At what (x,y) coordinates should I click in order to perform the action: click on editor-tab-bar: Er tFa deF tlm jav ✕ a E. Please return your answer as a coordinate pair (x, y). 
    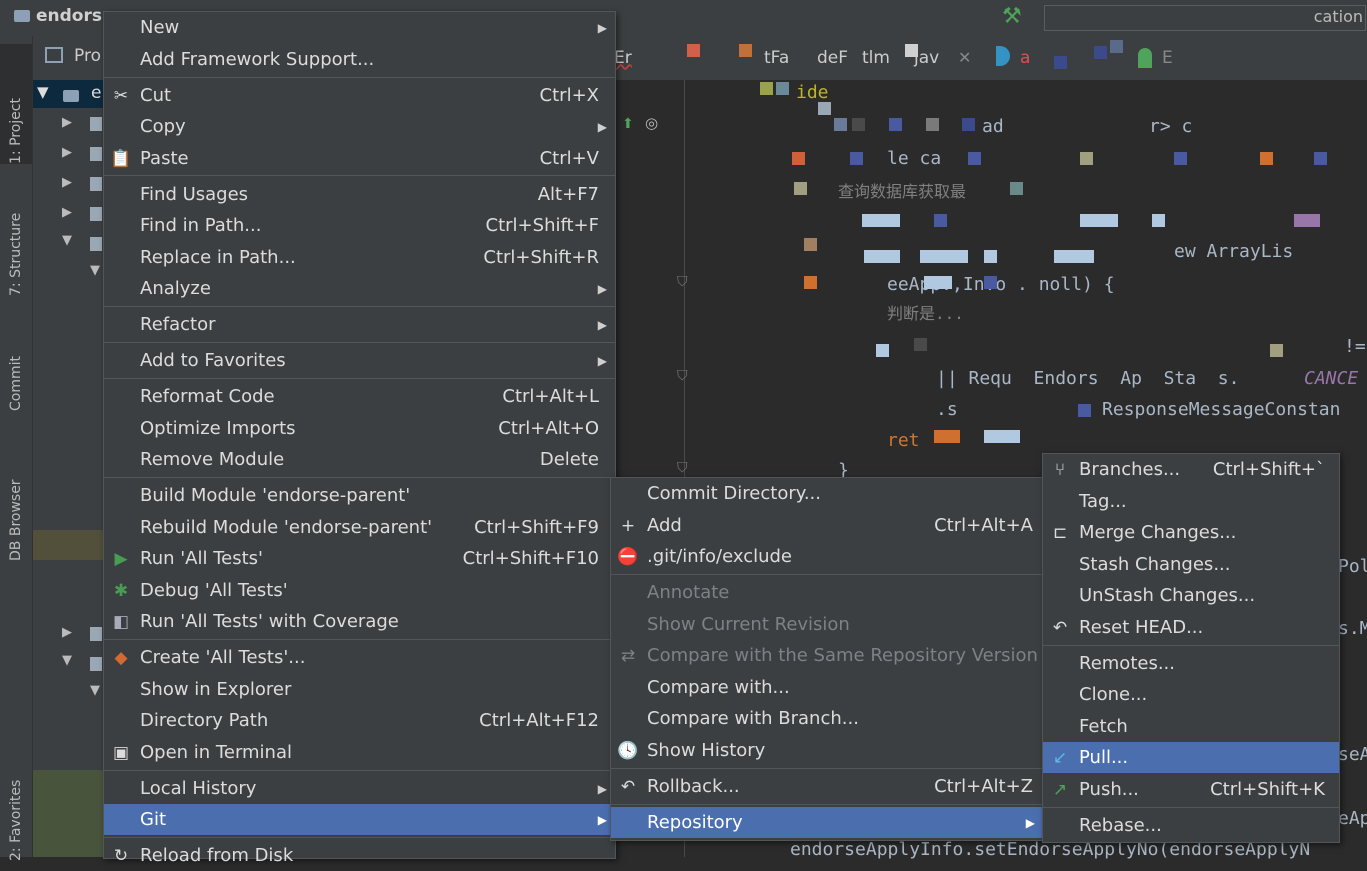
    Looking at the image, I should click on (990, 58).